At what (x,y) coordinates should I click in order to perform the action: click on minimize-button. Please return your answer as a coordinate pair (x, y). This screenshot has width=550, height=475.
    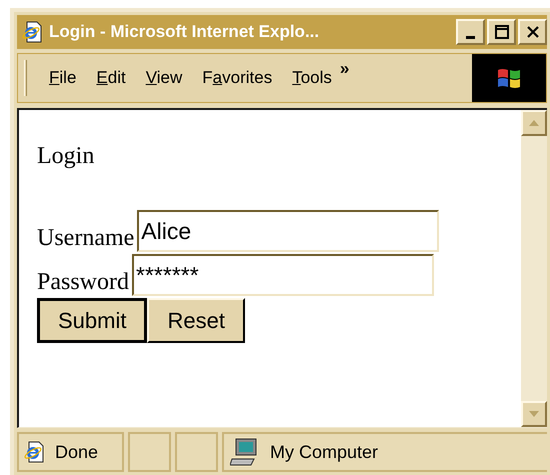
    Looking at the image, I should click on (470, 32).